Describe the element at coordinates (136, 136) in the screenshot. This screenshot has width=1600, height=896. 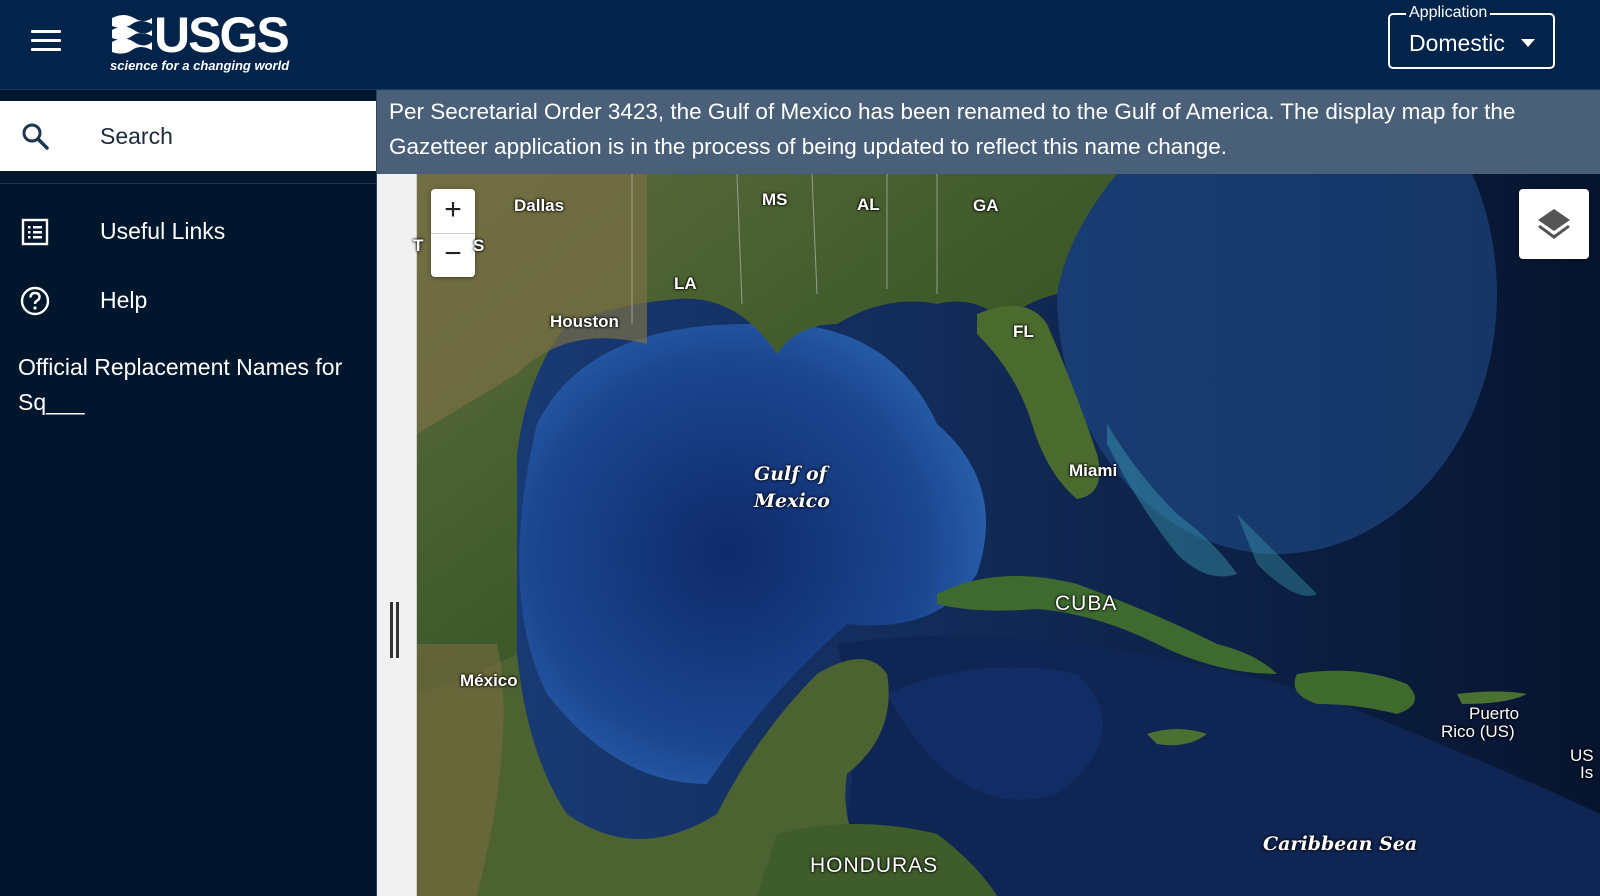
I see `search-label: Search` at that location.